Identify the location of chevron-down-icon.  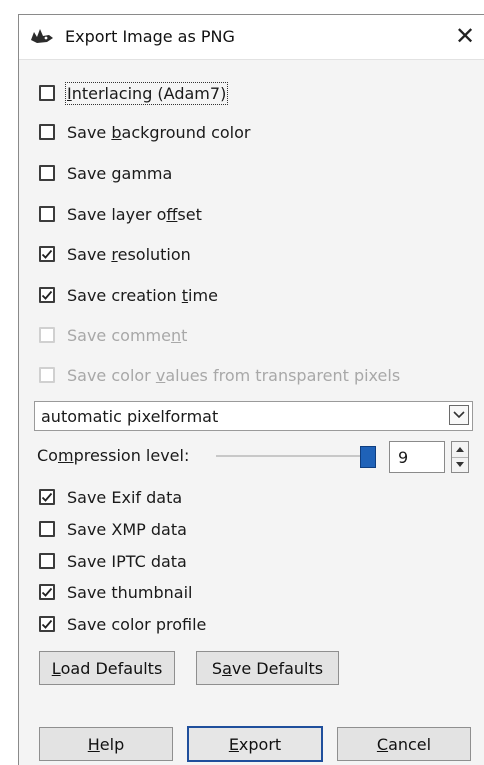
(459, 415).